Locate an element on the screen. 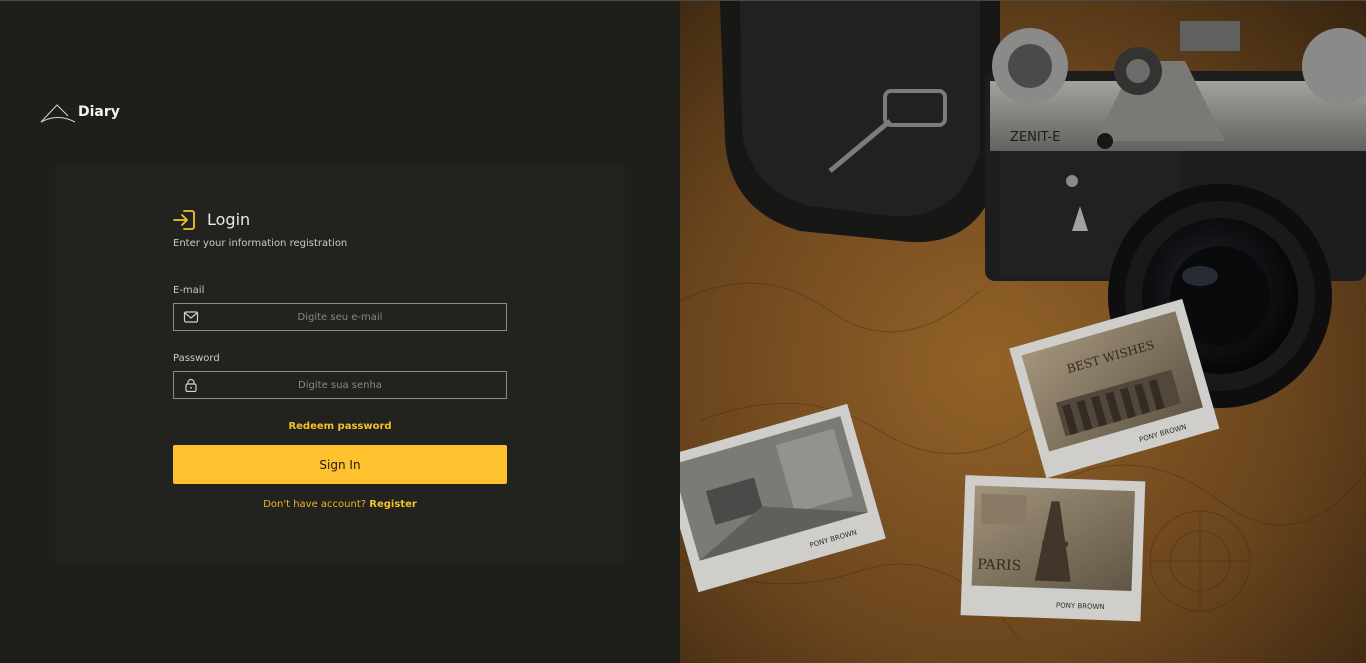 Image resolution: width=1366 pixels, height=663 pixels. login-arrow-icon is located at coordinates (184, 220).